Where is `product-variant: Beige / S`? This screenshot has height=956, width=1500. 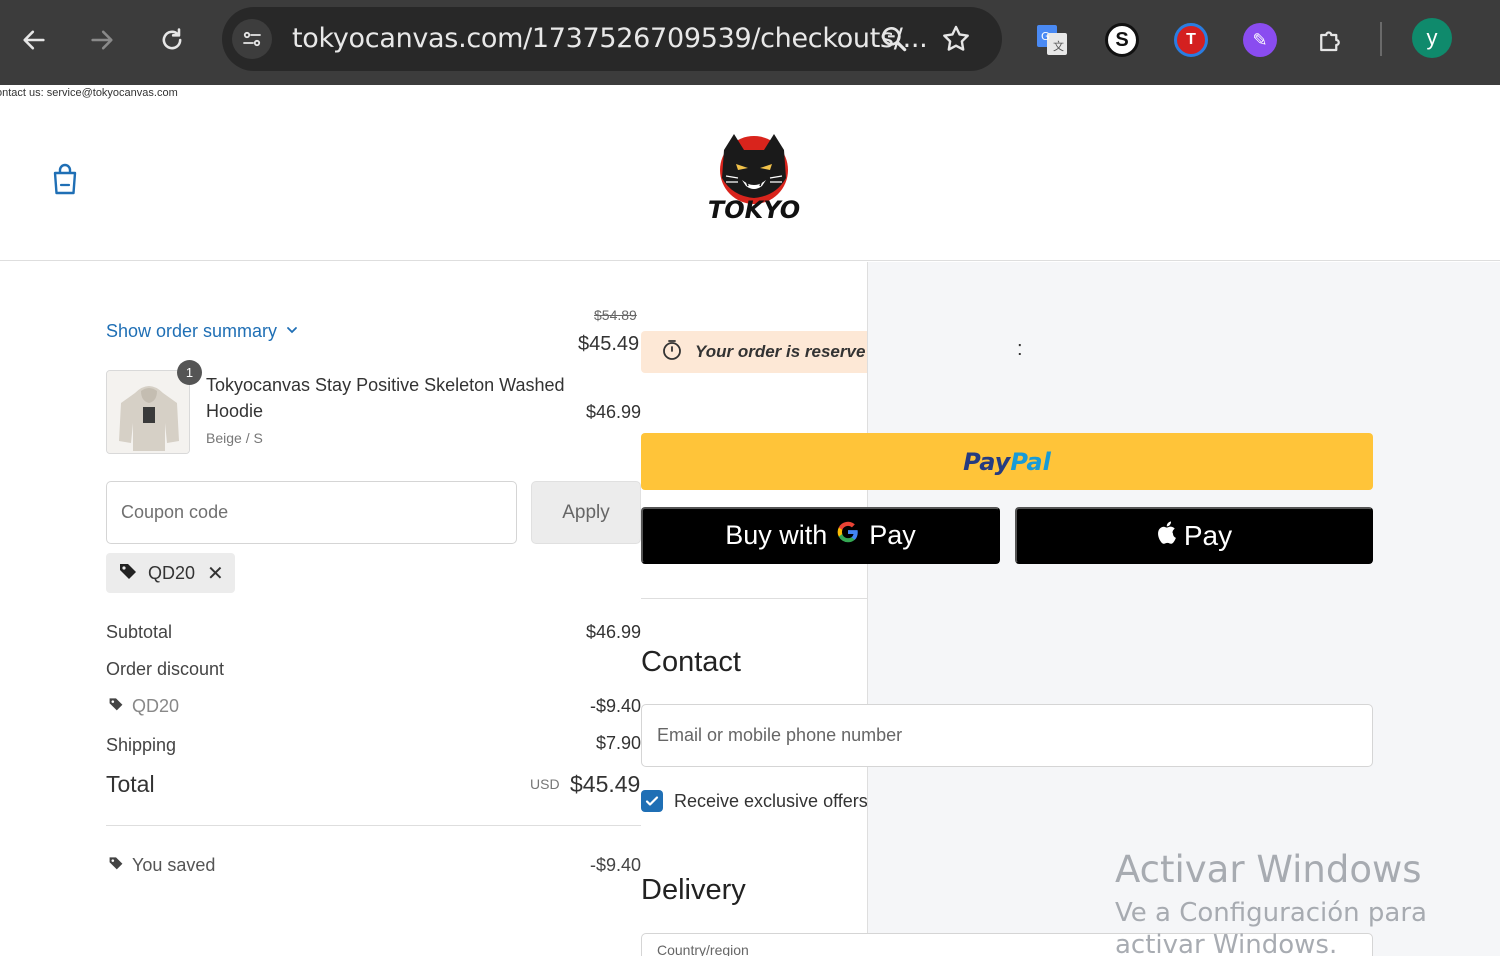 product-variant: Beige / S is located at coordinates (234, 438).